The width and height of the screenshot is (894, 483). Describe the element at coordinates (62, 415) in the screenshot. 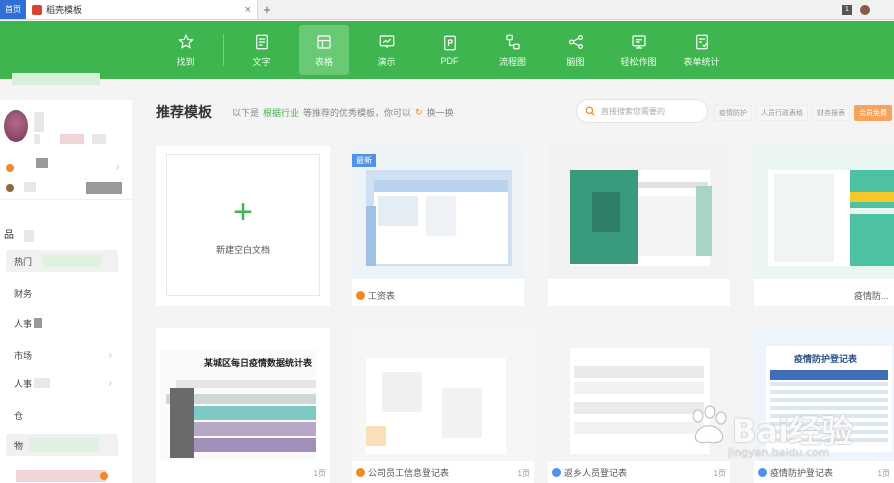

I see `sidebar-item-warehouse: 仓` at that location.